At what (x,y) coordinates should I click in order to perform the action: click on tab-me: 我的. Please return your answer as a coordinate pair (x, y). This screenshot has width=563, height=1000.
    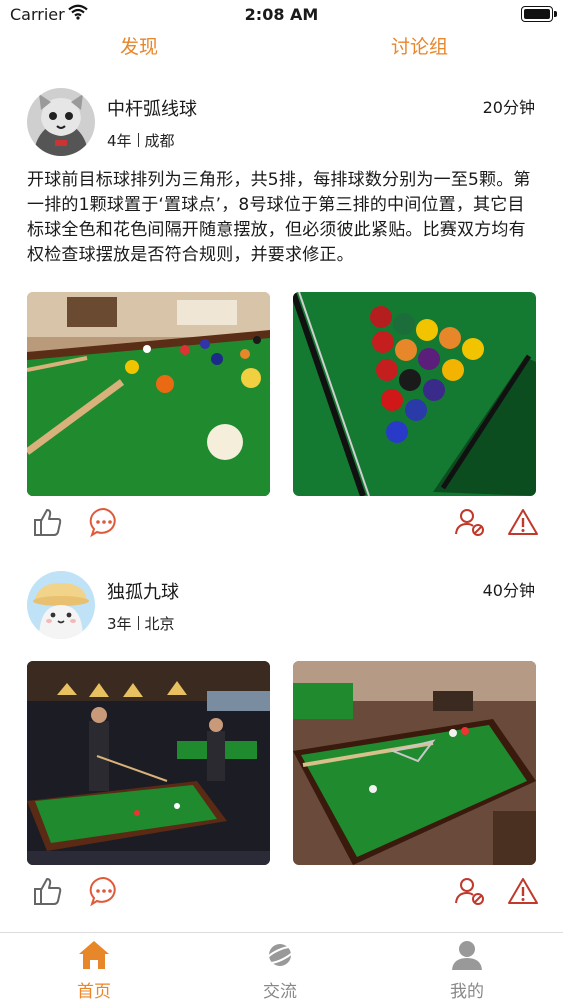
    Looking at the image, I should click on (467, 969).